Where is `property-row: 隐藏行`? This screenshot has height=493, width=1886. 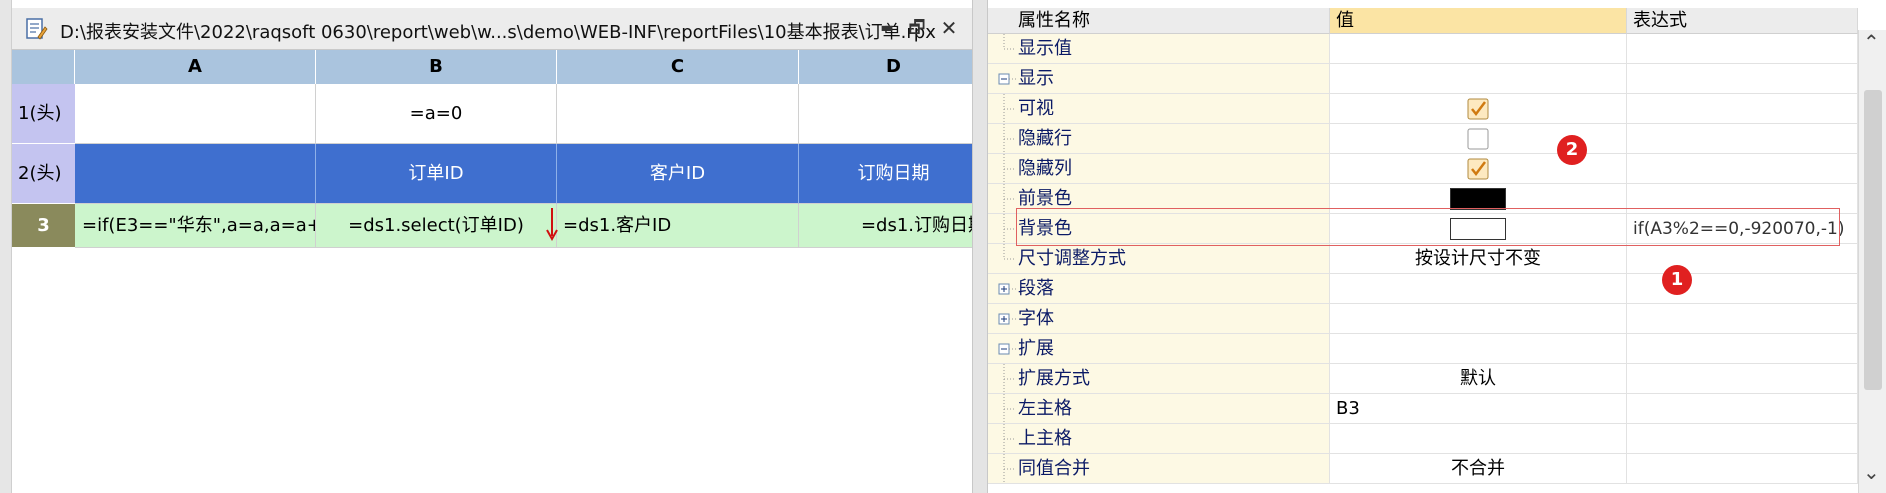 property-row: 隐藏行 is located at coordinates (1423, 139).